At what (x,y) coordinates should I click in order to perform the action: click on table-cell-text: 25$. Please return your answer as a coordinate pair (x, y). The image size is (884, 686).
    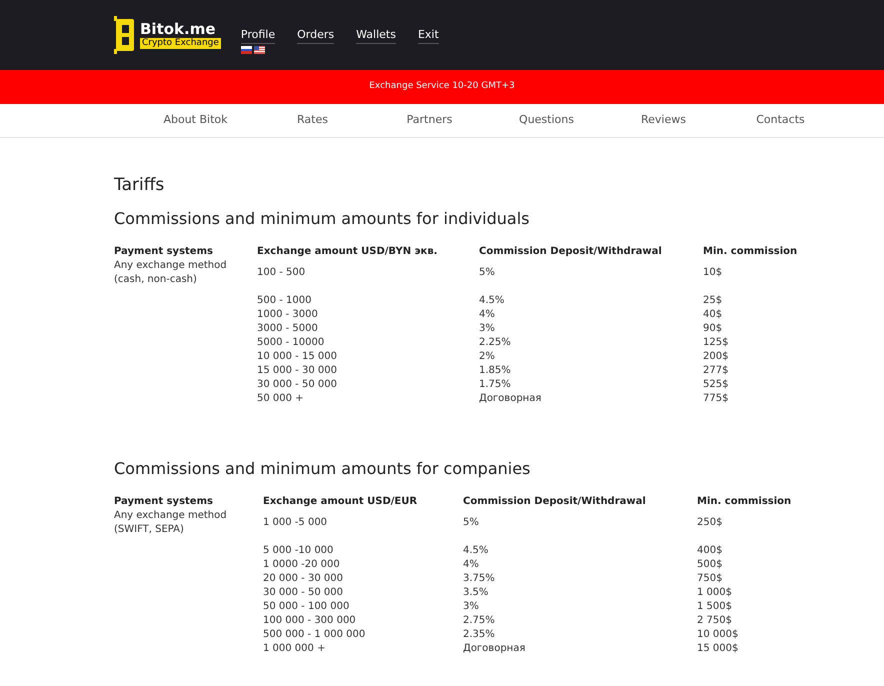
    Looking at the image, I should click on (713, 301).